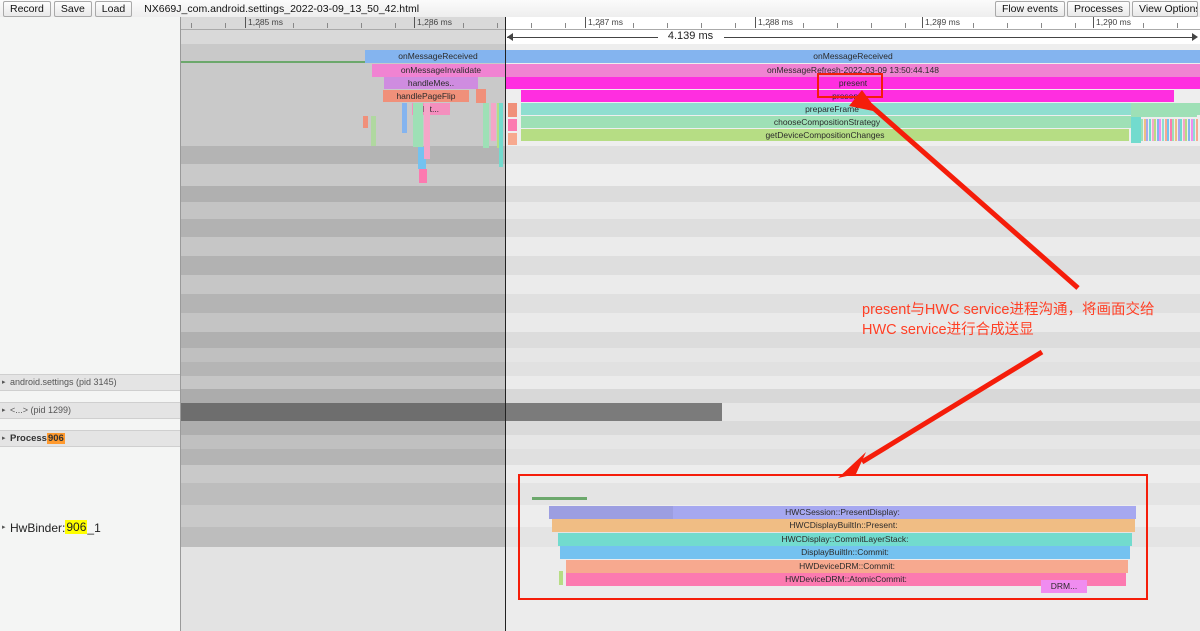 This screenshot has width=1200, height=631. What do you see at coordinates (76, 527) in the screenshot?
I see `hwbinder-pid-highlight: 906` at bounding box center [76, 527].